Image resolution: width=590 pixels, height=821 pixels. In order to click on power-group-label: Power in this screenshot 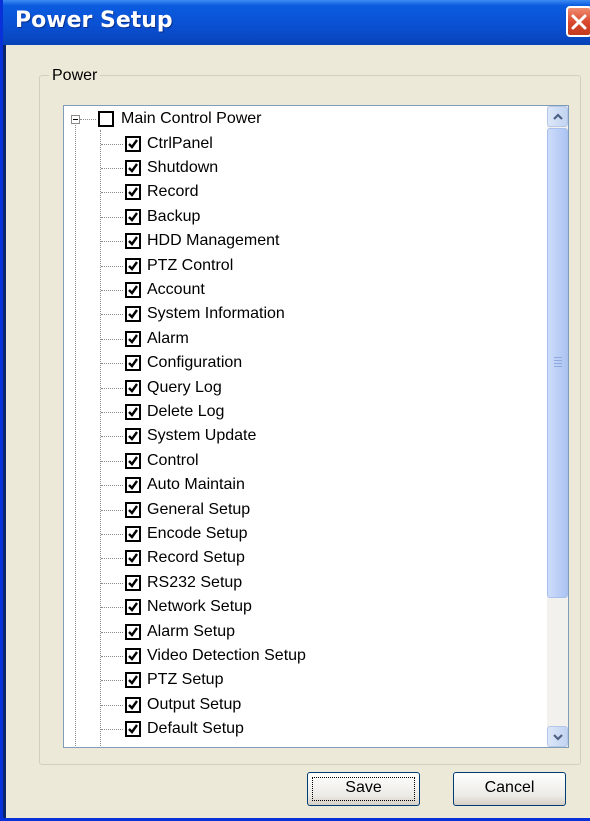, I will do `click(75, 76)`.